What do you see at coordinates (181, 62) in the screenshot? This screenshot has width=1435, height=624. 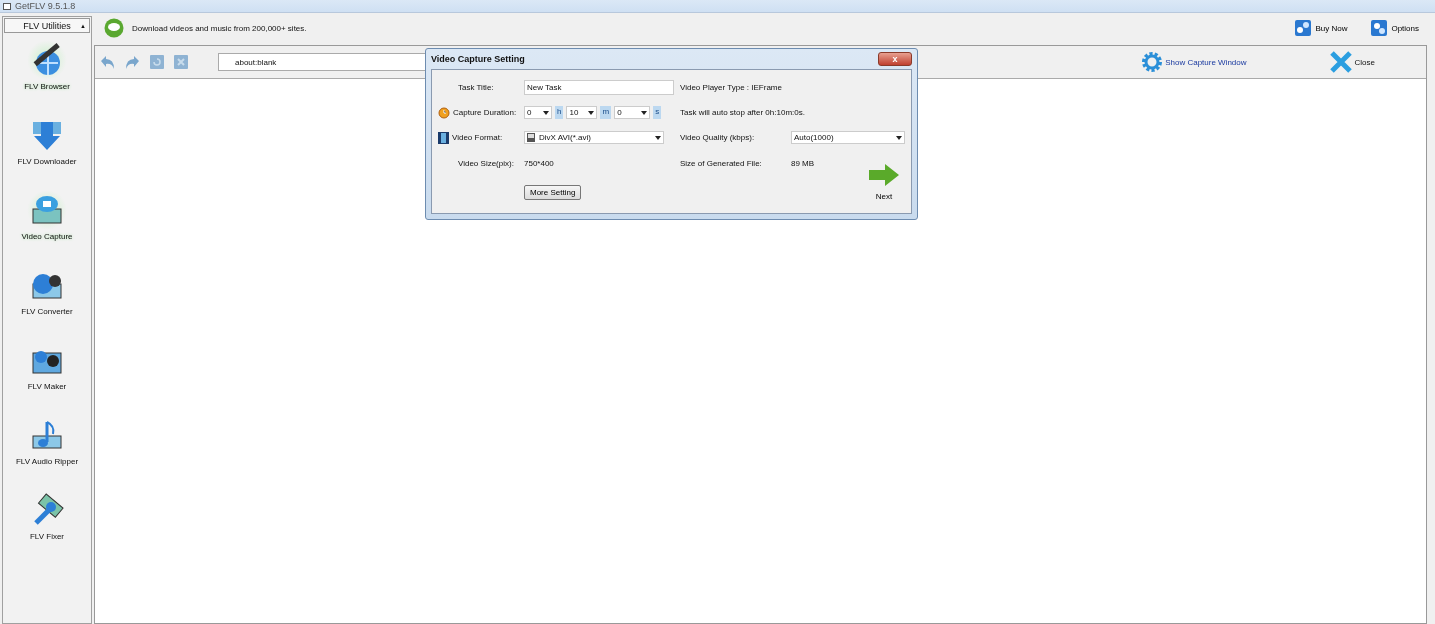 I see `stop-icon` at bounding box center [181, 62].